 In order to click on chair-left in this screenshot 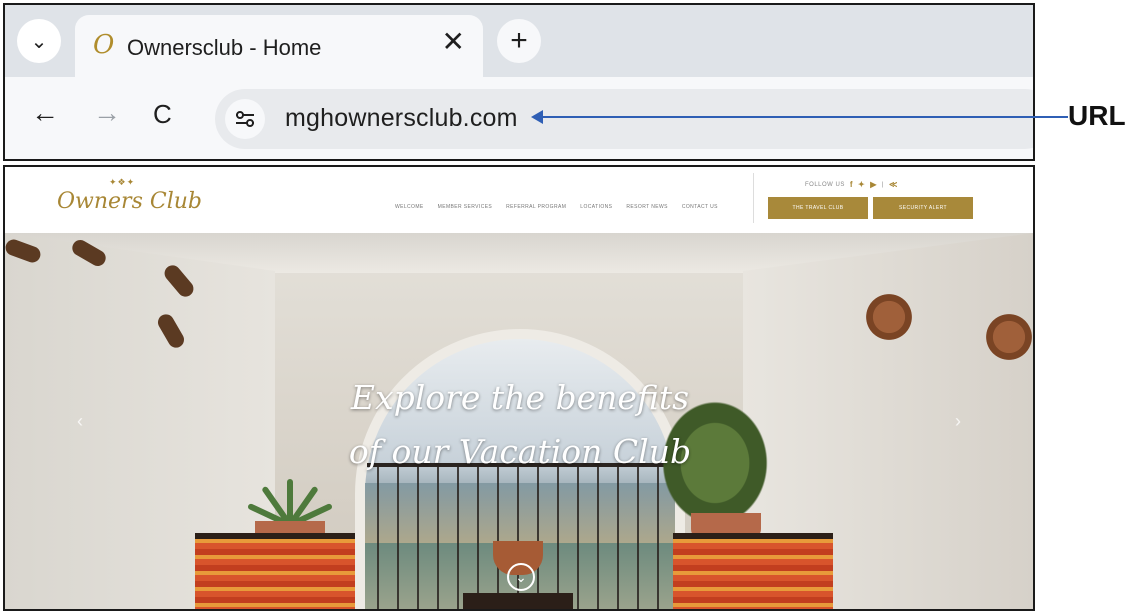, I will do `click(275, 571)`.